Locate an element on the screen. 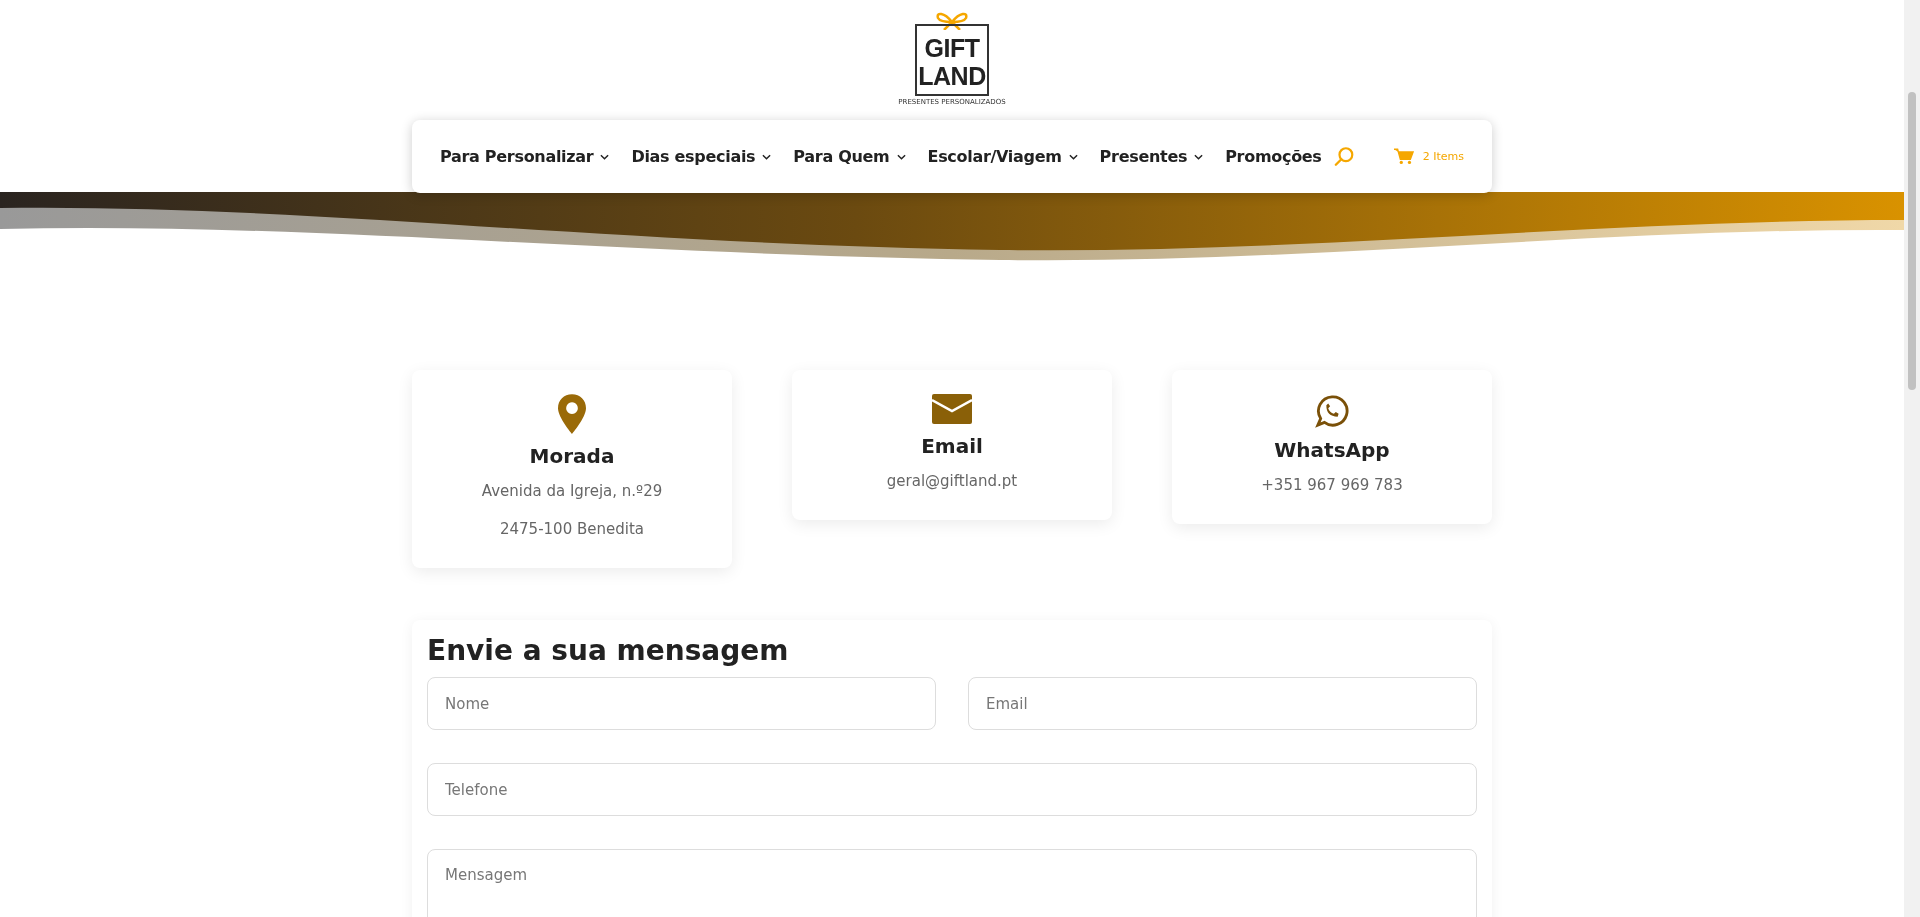  contact-detail: Avenida da Igreja, n.º29 is located at coordinates (572, 491).